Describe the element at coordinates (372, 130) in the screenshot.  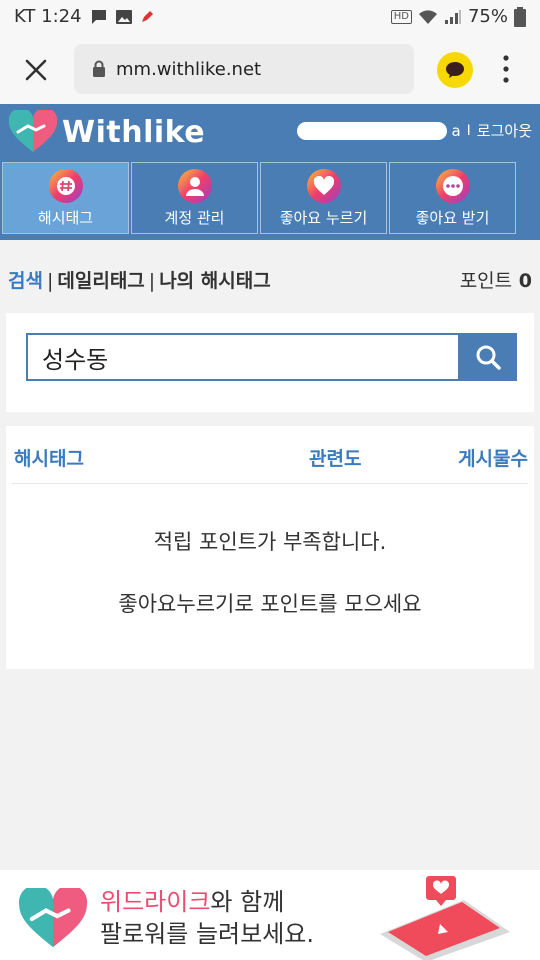
I see `redacted-username` at that location.